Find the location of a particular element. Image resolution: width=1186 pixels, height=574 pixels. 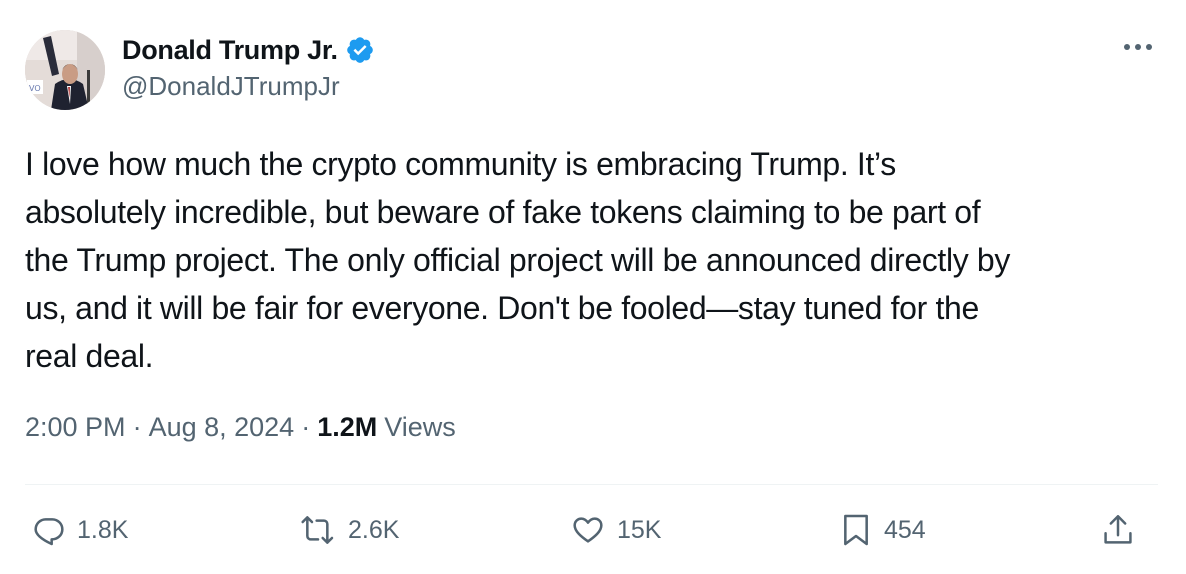

share-icon is located at coordinates (1118, 529).